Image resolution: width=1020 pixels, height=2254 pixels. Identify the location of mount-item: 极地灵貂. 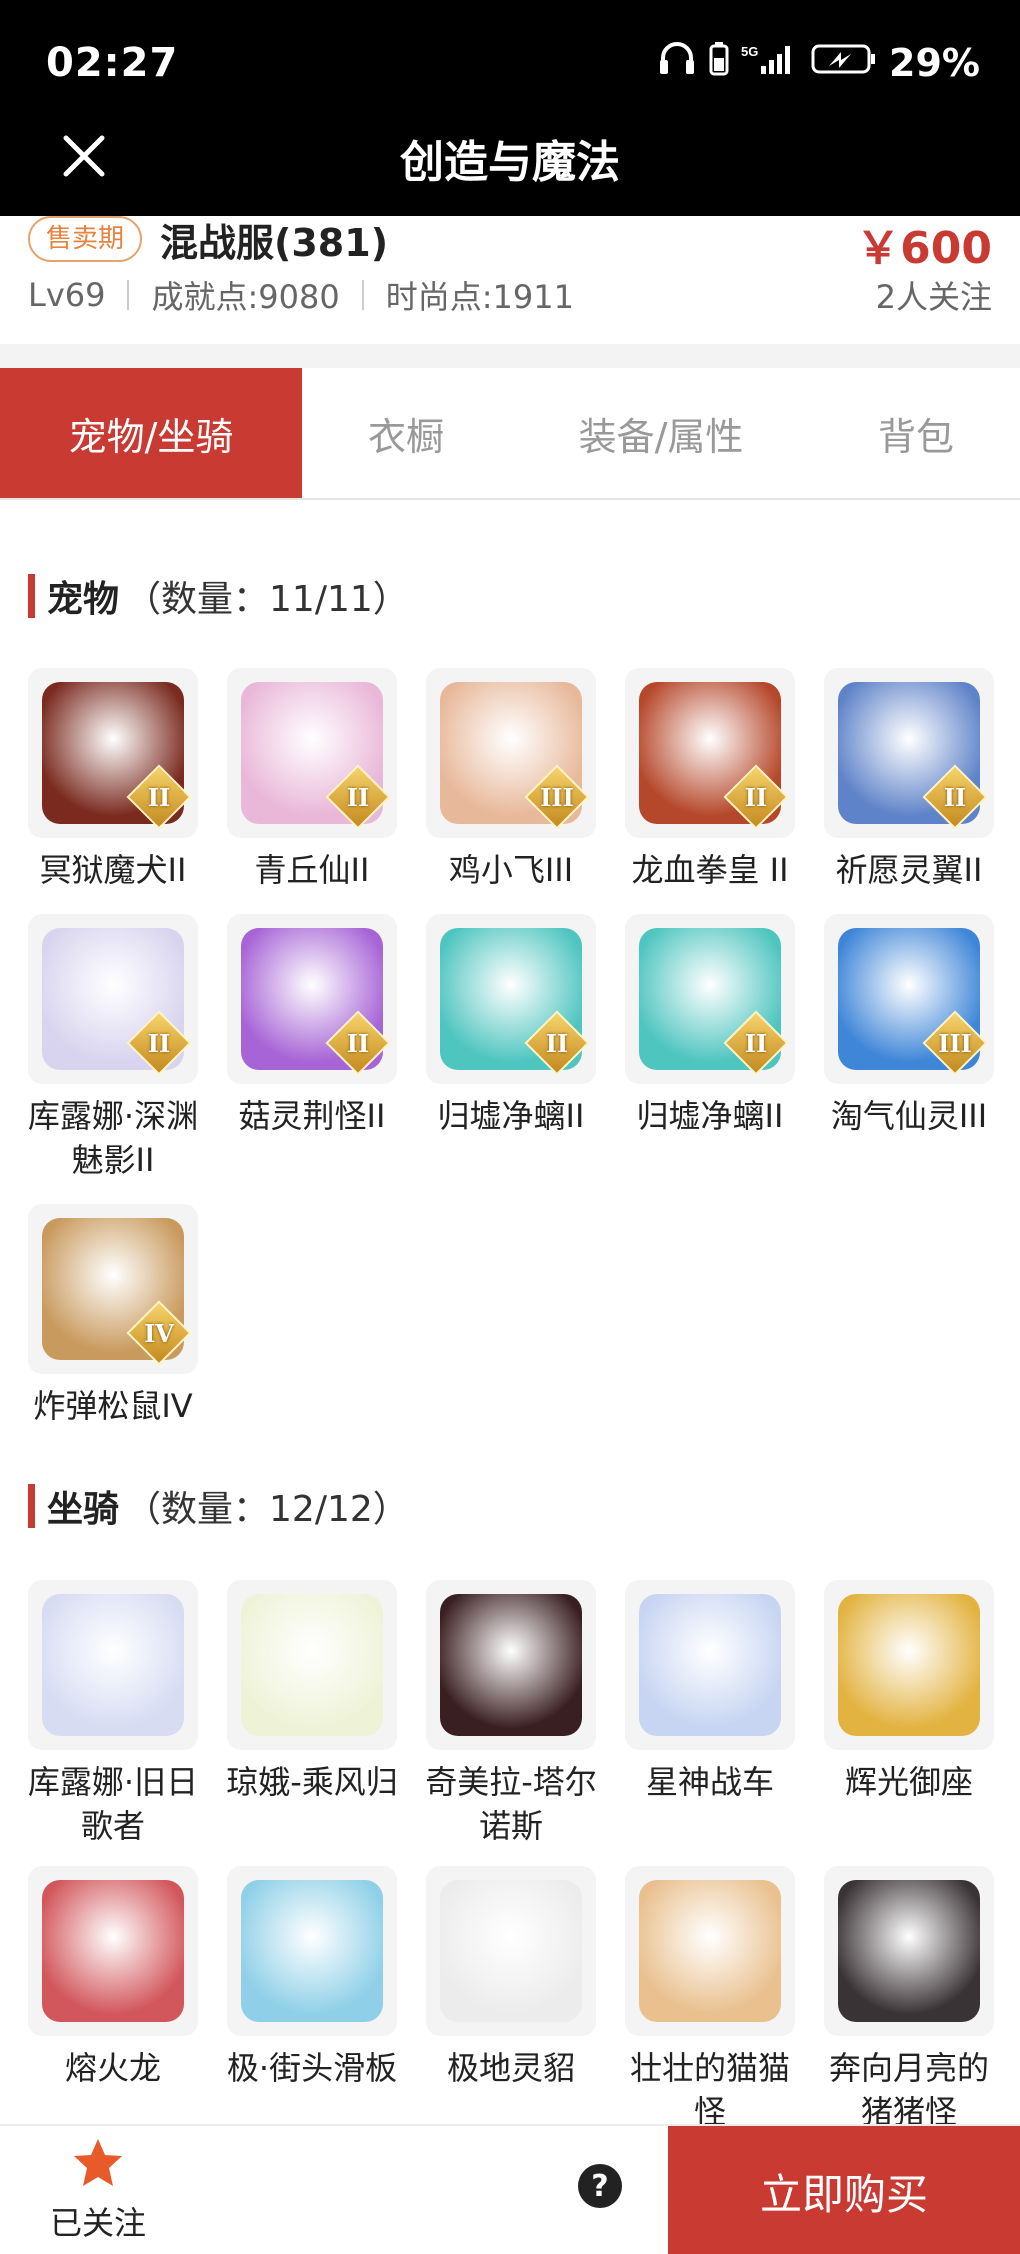
(511, 2000).